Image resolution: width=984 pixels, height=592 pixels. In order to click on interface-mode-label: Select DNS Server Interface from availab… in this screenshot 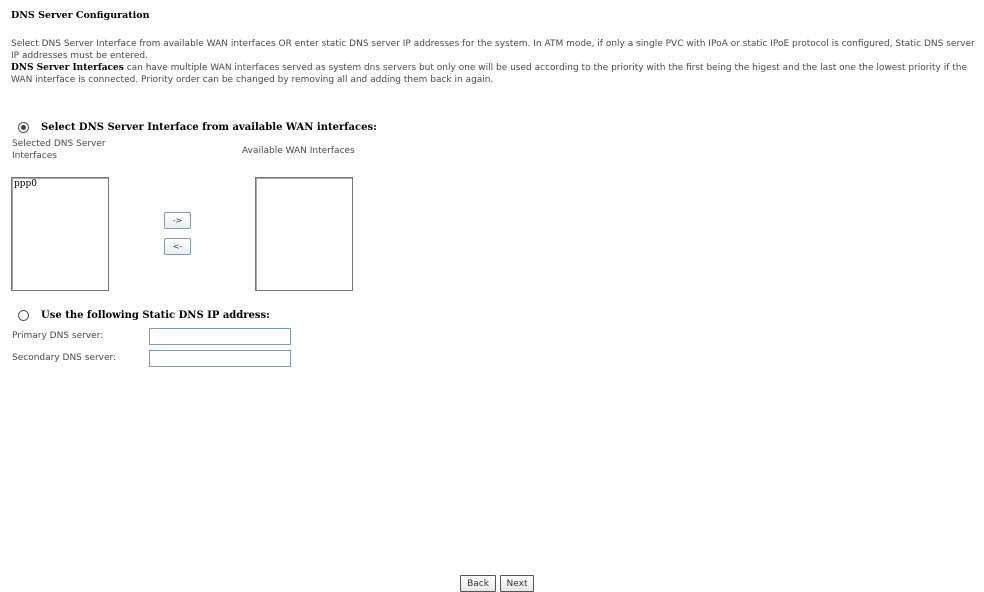, I will do `click(209, 127)`.